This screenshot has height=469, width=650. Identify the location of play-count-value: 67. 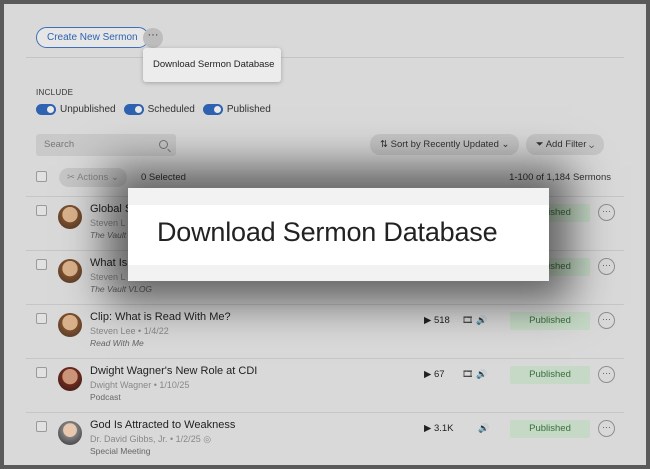
(439, 374).